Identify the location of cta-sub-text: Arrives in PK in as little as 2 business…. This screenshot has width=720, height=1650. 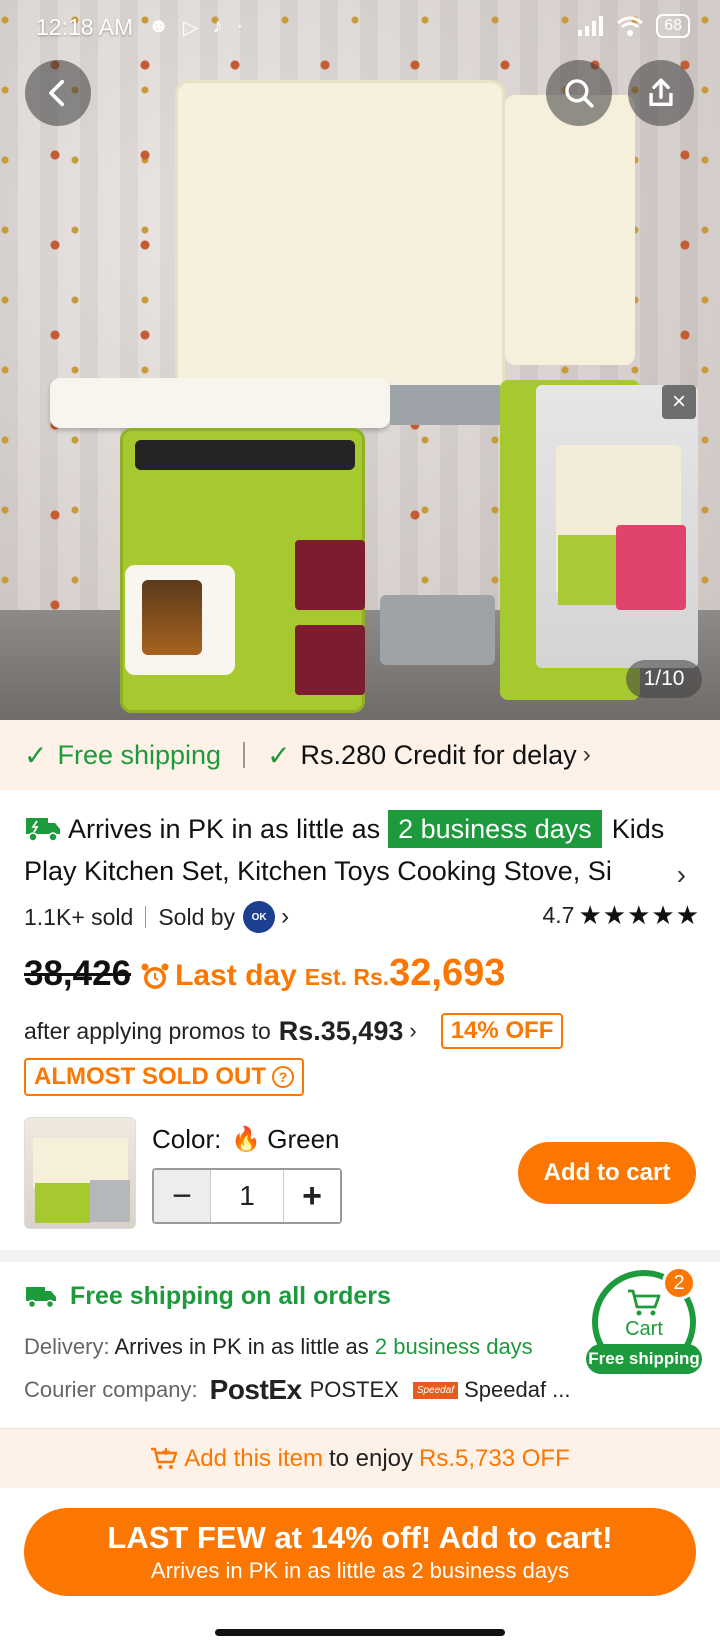
(360, 1570).